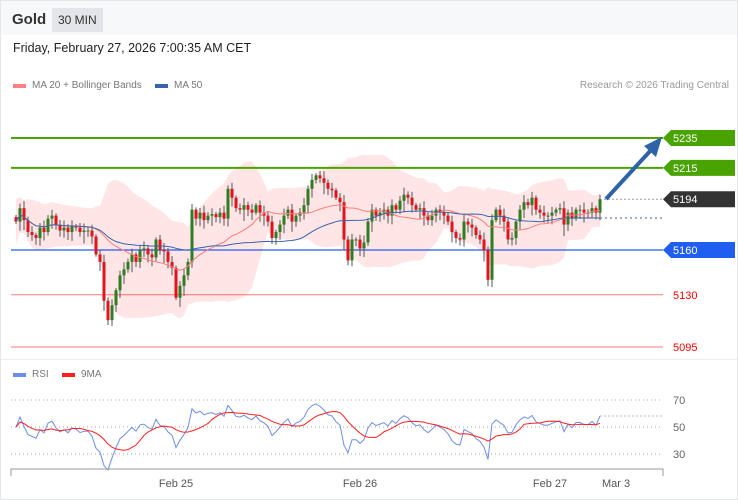 The image size is (738, 500). I want to click on rsi-tick-30: 30, so click(679, 455).